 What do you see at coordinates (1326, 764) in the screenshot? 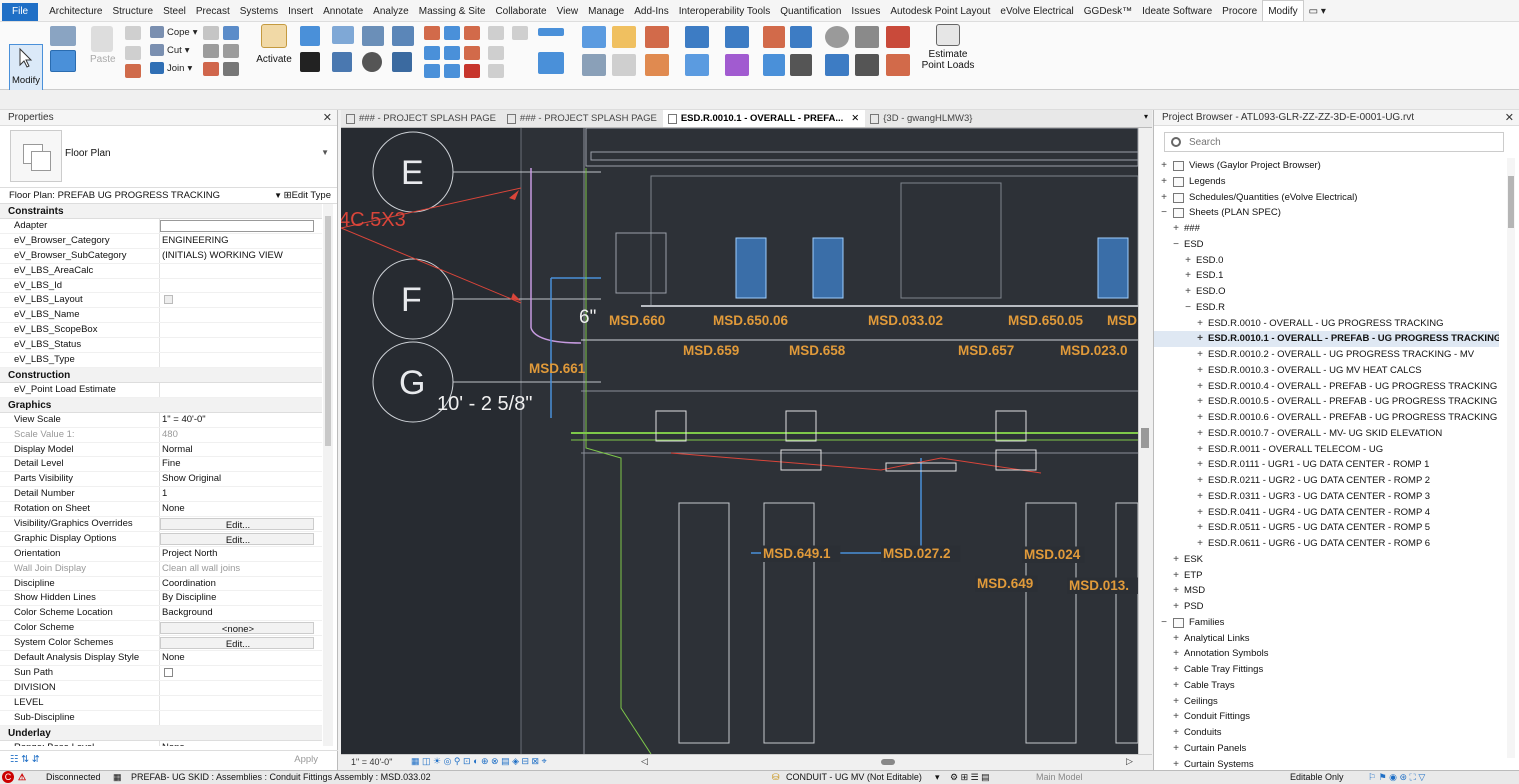
I see `browser-tree-item: + Curtain Systems` at bounding box center [1326, 764].